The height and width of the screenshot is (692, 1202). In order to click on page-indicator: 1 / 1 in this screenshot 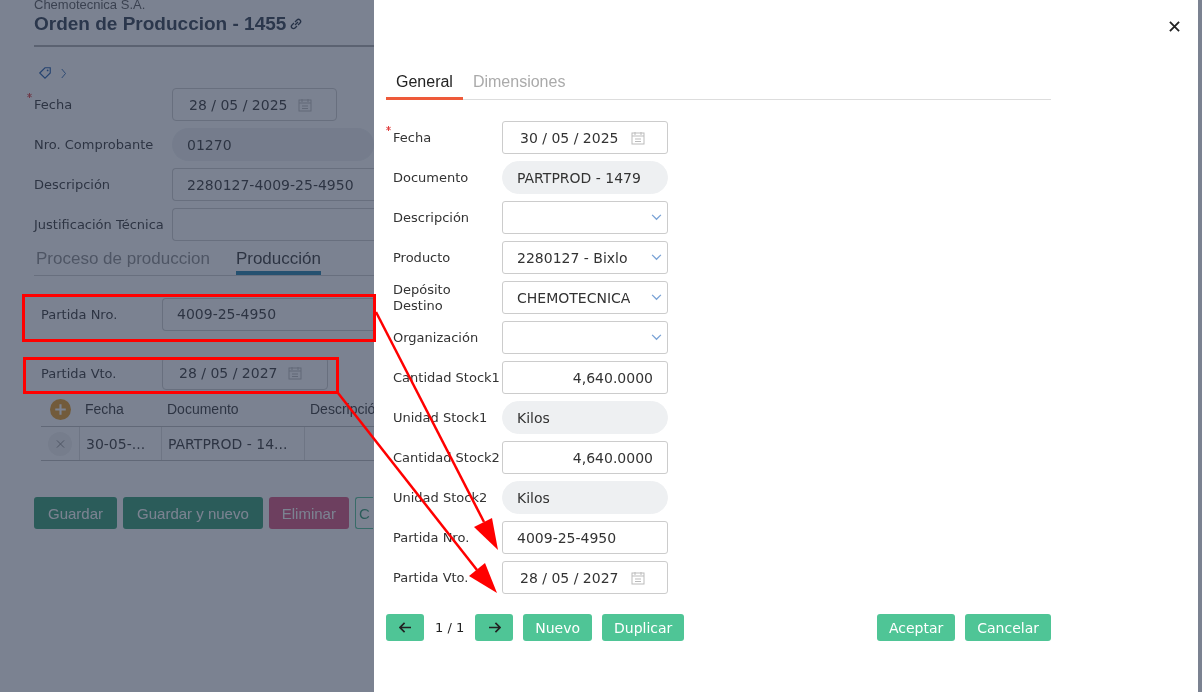, I will do `click(450, 627)`.